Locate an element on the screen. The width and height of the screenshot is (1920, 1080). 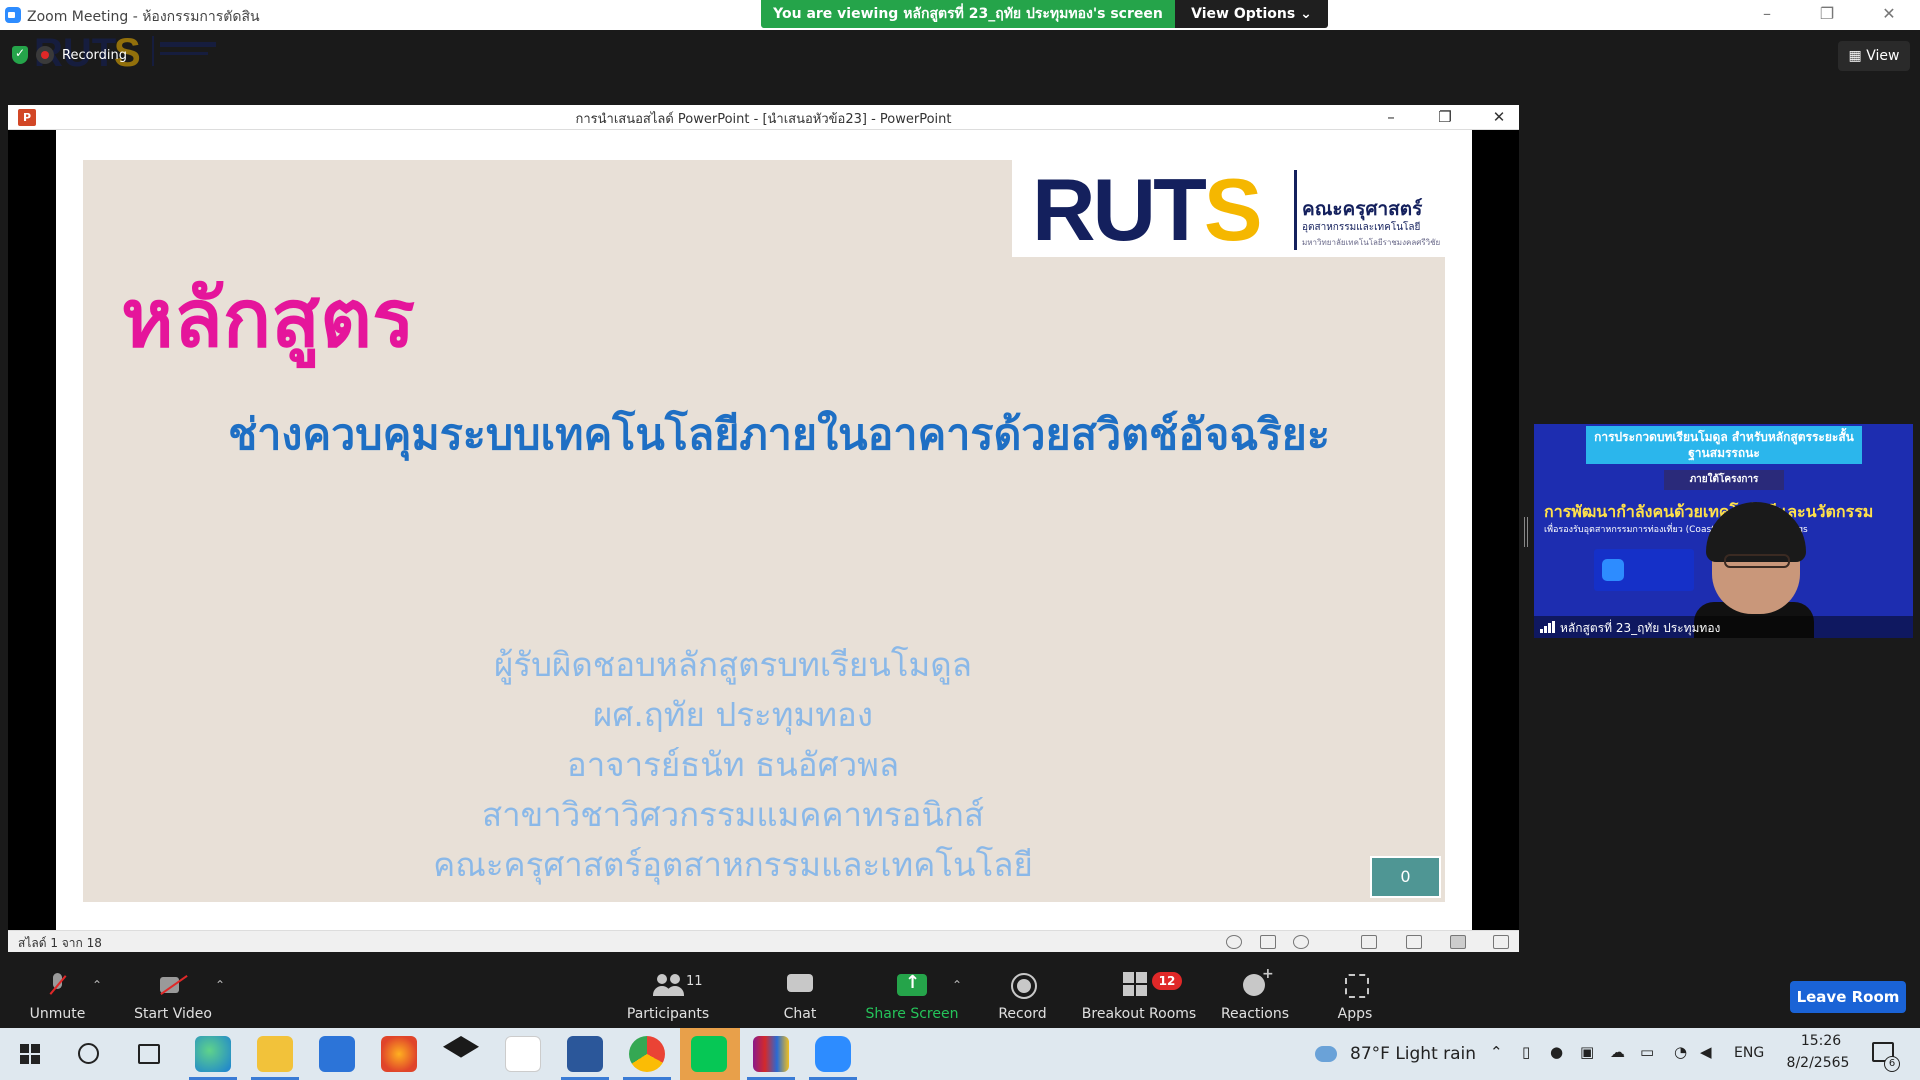
shield-icon is located at coordinates (20, 55).